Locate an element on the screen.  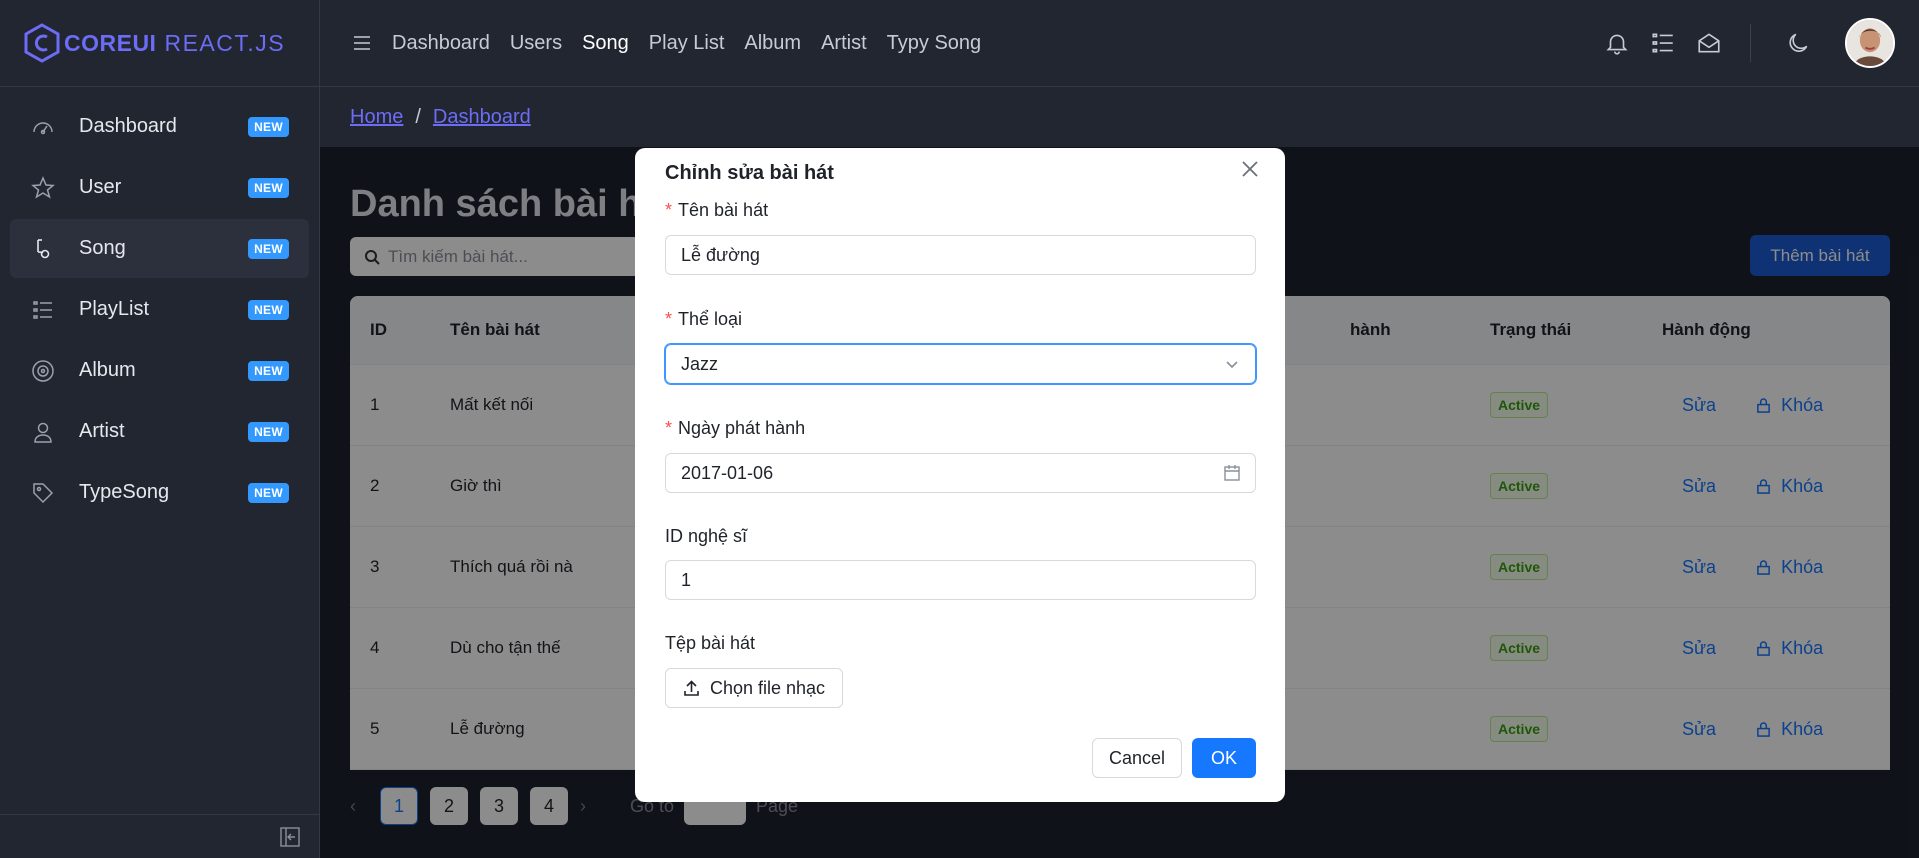
sidebar-collapse-icon is located at coordinates (290, 837).